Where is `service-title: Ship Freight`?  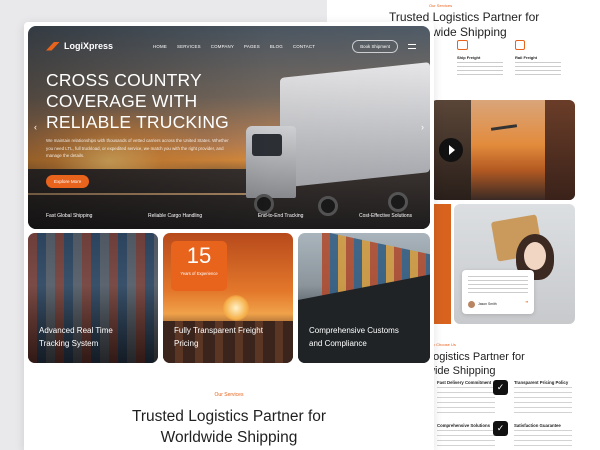
service-title: Ship Freight is located at coordinates (469, 57).